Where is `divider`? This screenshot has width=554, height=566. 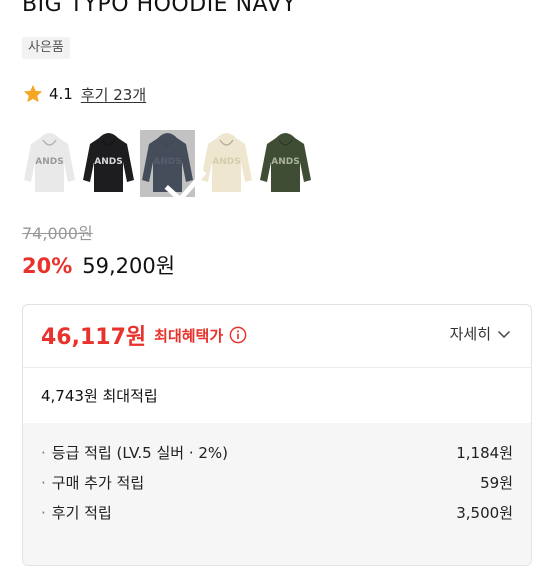
divider is located at coordinates (277, 367).